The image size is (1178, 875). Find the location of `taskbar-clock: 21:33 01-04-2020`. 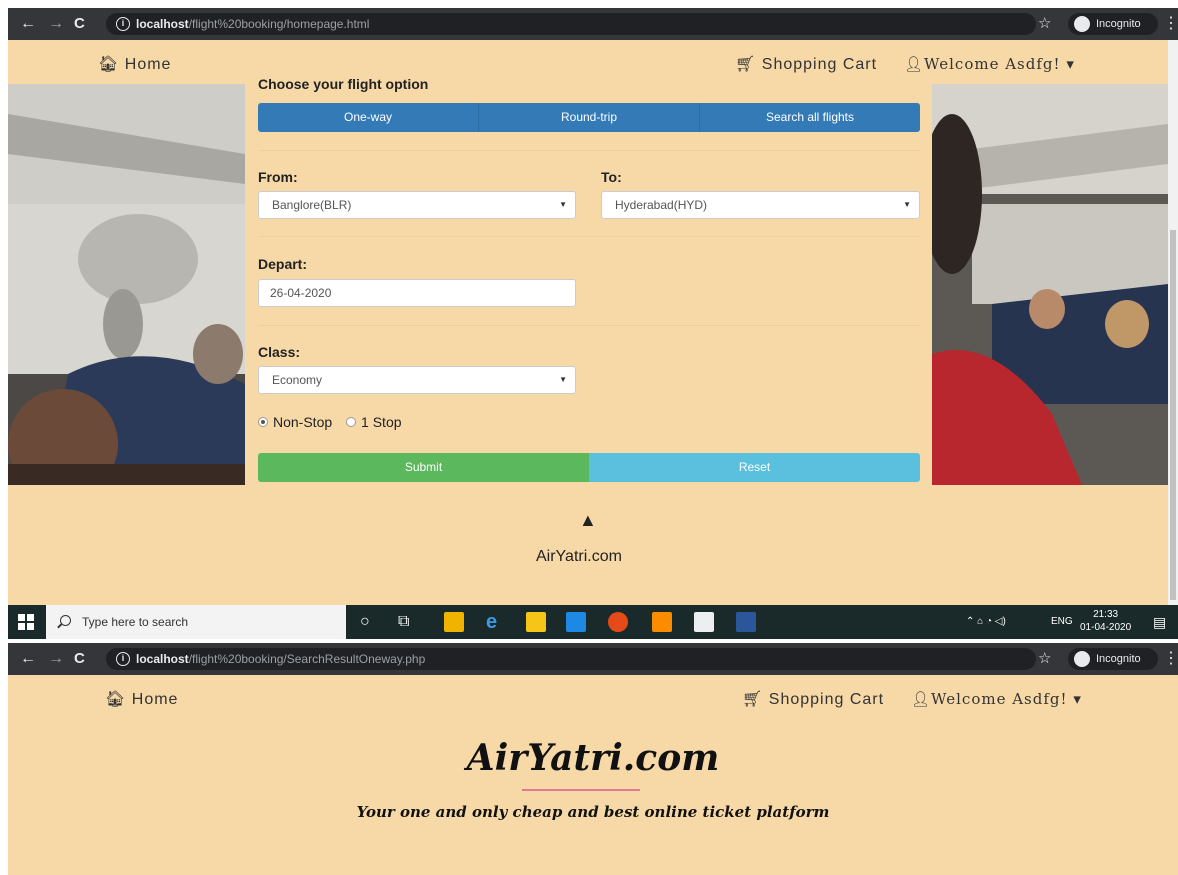

taskbar-clock: 21:33 01-04-2020 is located at coordinates (1105, 621).